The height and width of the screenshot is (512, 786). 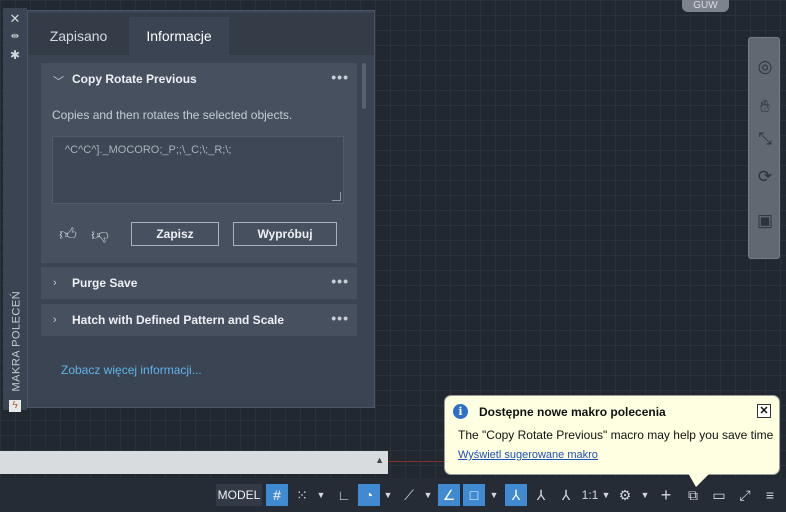 I want to click on gear-icon: ⚙, so click(x=625, y=495).